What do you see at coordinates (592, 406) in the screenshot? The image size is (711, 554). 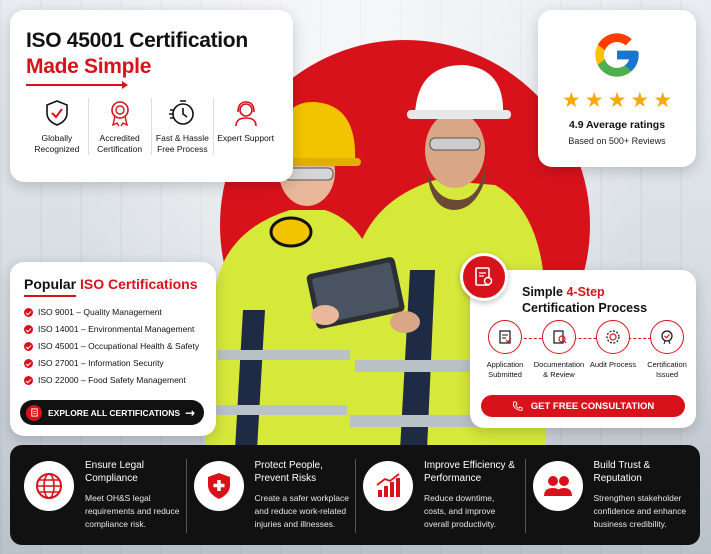 I see `free-consultation-label: GET FREE CONSULTATION` at bounding box center [592, 406].